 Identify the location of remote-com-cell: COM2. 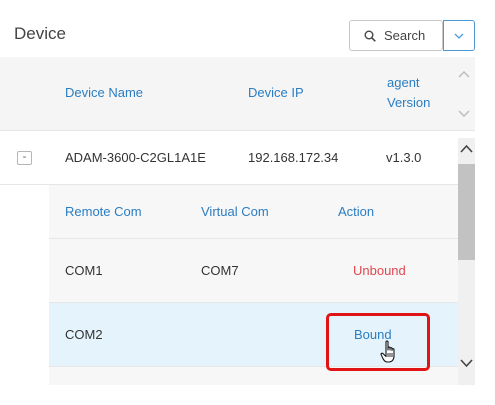
(84, 334).